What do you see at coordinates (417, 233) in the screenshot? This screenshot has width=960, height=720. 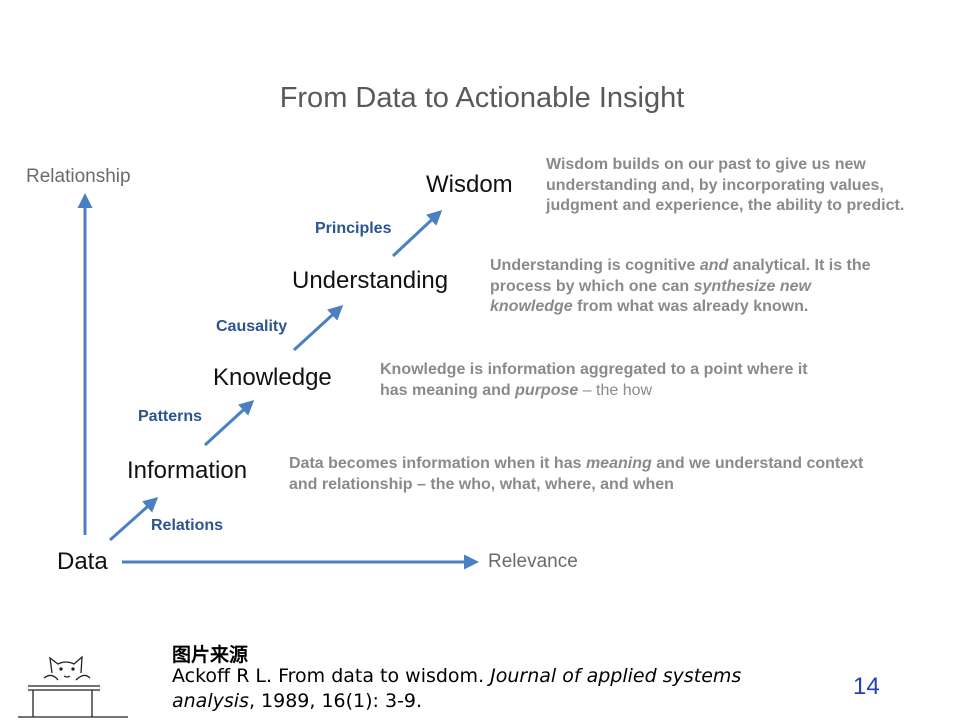 I see `arrow-understanding-wisdom` at bounding box center [417, 233].